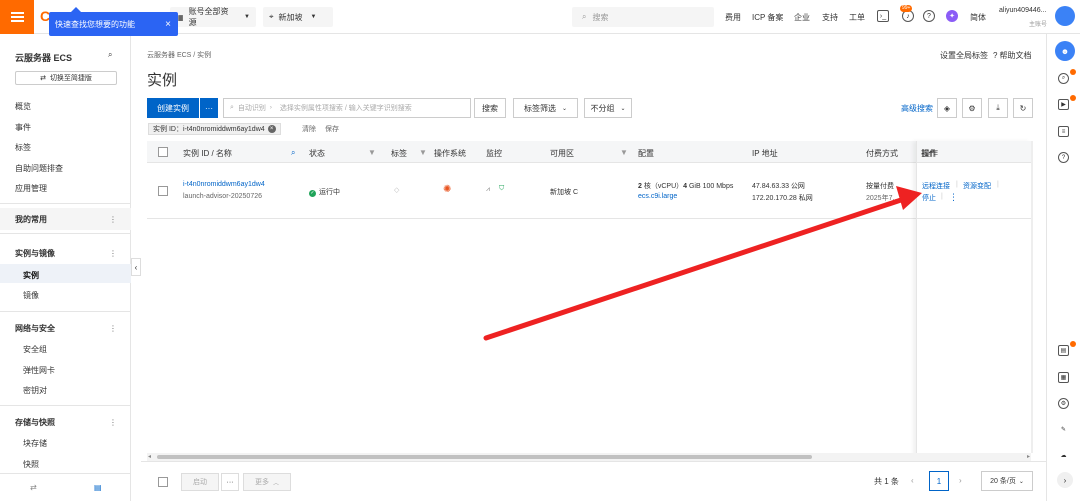  Describe the element at coordinates (545, 108) in the screenshot. I see `tag-filter-select: 标签筛选 ⌄` at that location.